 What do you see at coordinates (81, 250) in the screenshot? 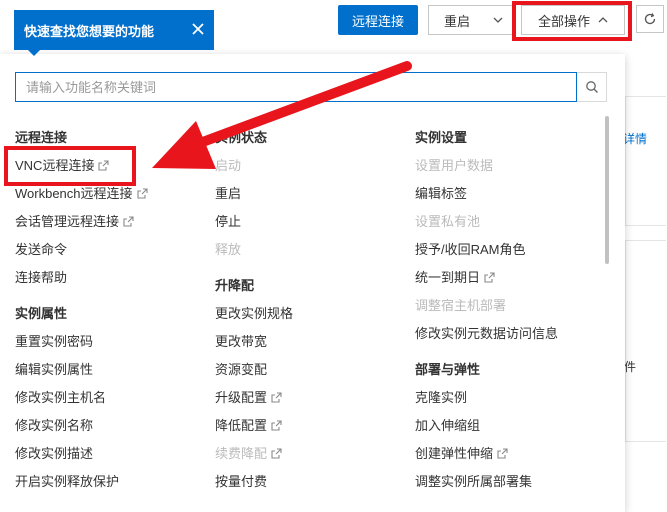
I see `menu-item: 发送命令` at bounding box center [81, 250].